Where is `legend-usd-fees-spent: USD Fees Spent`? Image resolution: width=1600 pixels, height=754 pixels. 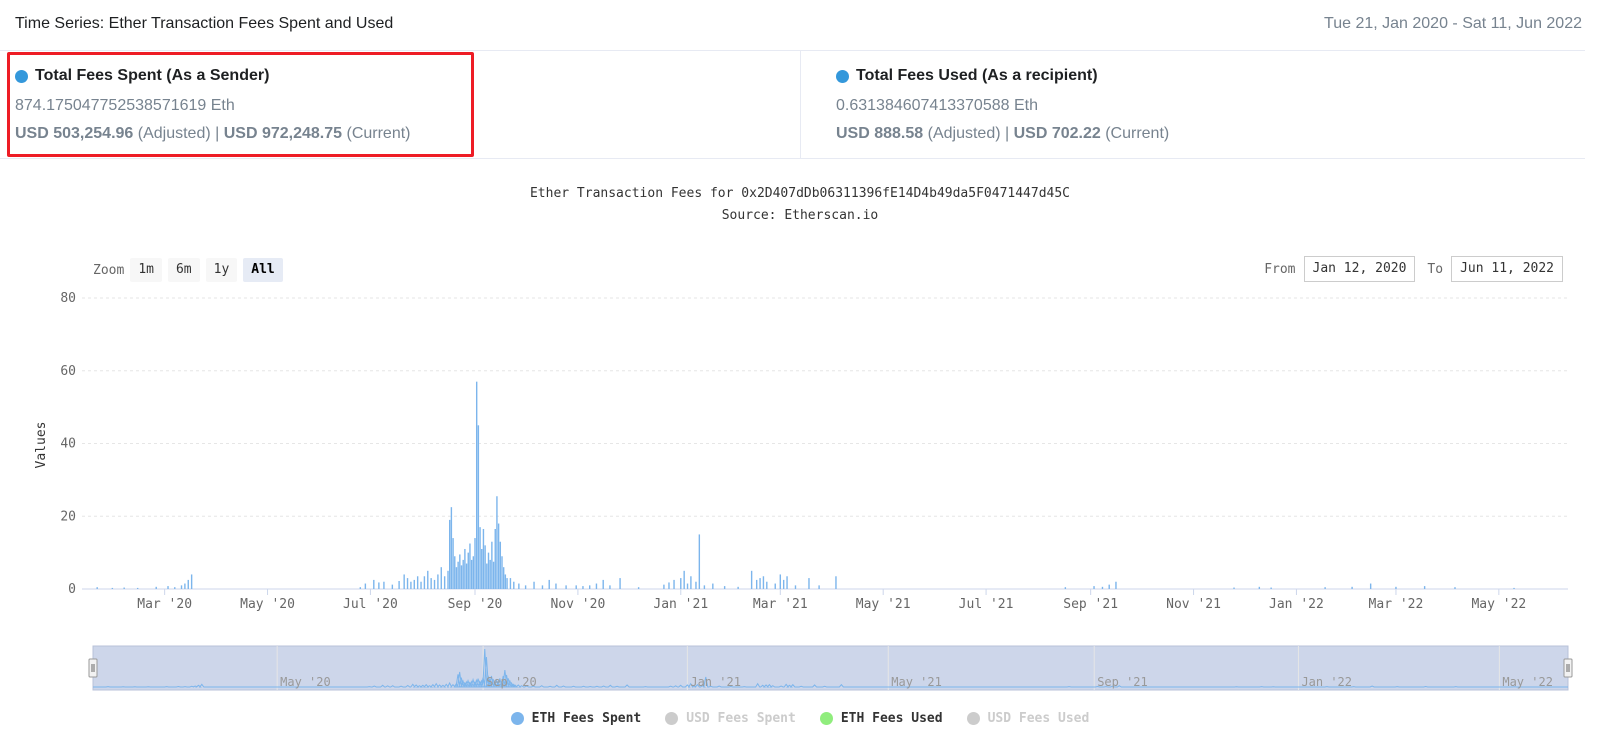 legend-usd-fees-spent: USD Fees Spent is located at coordinates (730, 718).